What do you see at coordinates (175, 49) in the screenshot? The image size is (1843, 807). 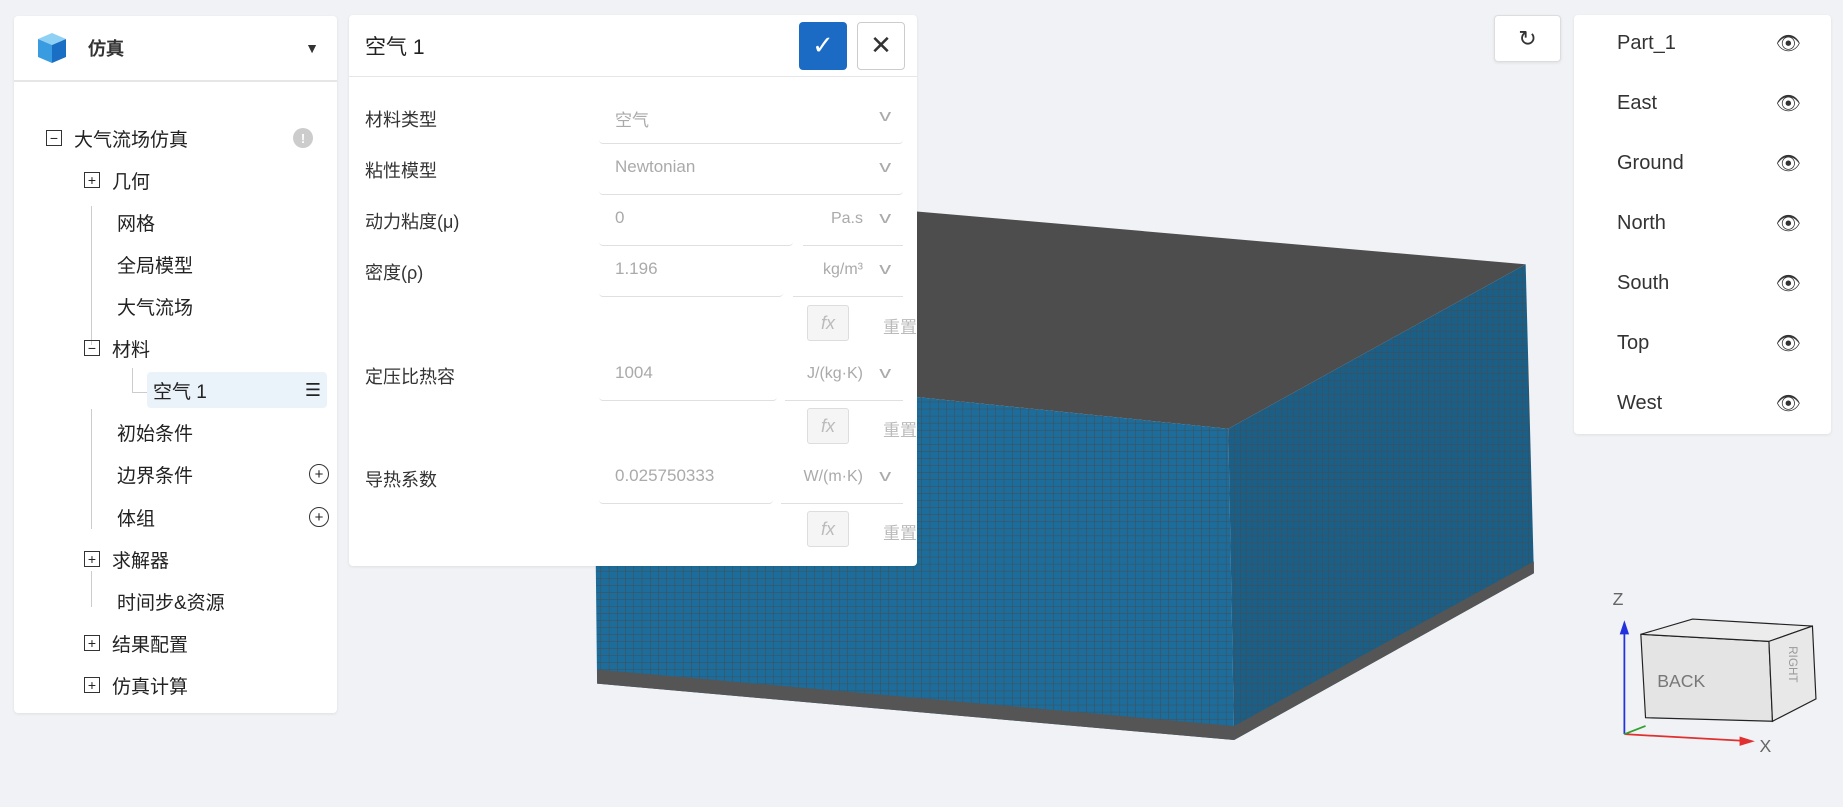 I see `panel-header: 仿真 ▼` at bounding box center [175, 49].